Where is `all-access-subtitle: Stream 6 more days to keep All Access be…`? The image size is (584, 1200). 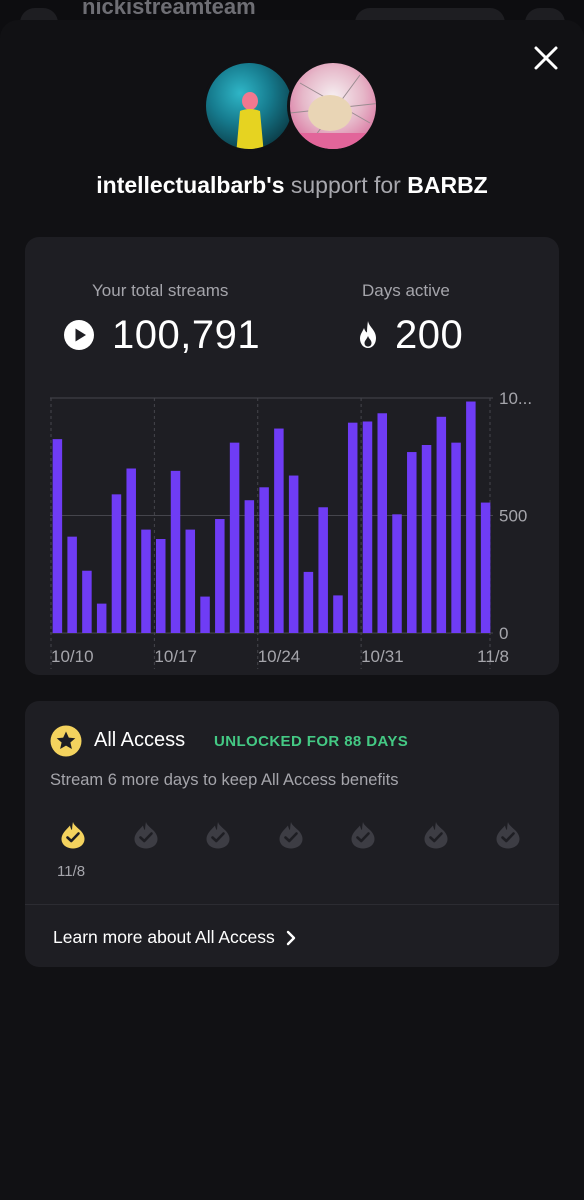
all-access-subtitle: Stream 6 more days to keep All Access be… is located at coordinates (224, 780).